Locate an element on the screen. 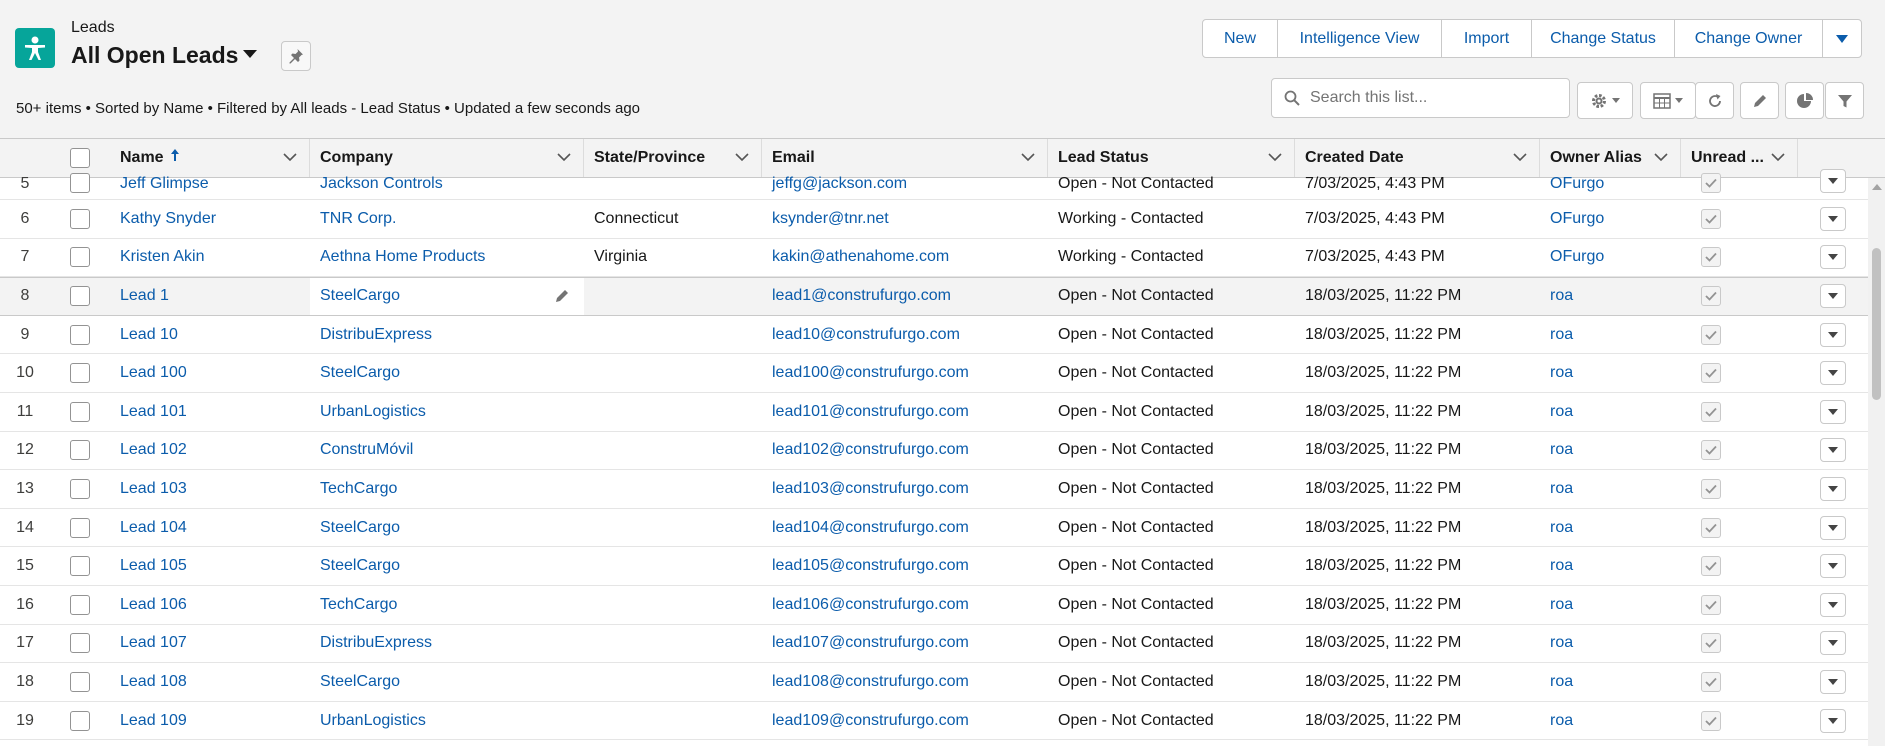 The width and height of the screenshot is (1885, 746). column-header-email: Email is located at coordinates (905, 158).